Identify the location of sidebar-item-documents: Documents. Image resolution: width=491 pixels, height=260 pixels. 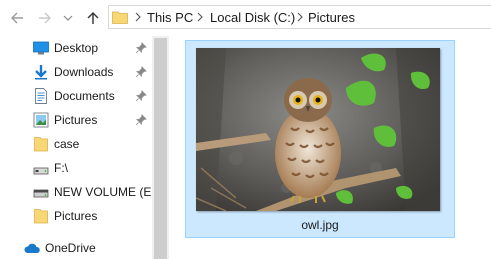
(75, 96).